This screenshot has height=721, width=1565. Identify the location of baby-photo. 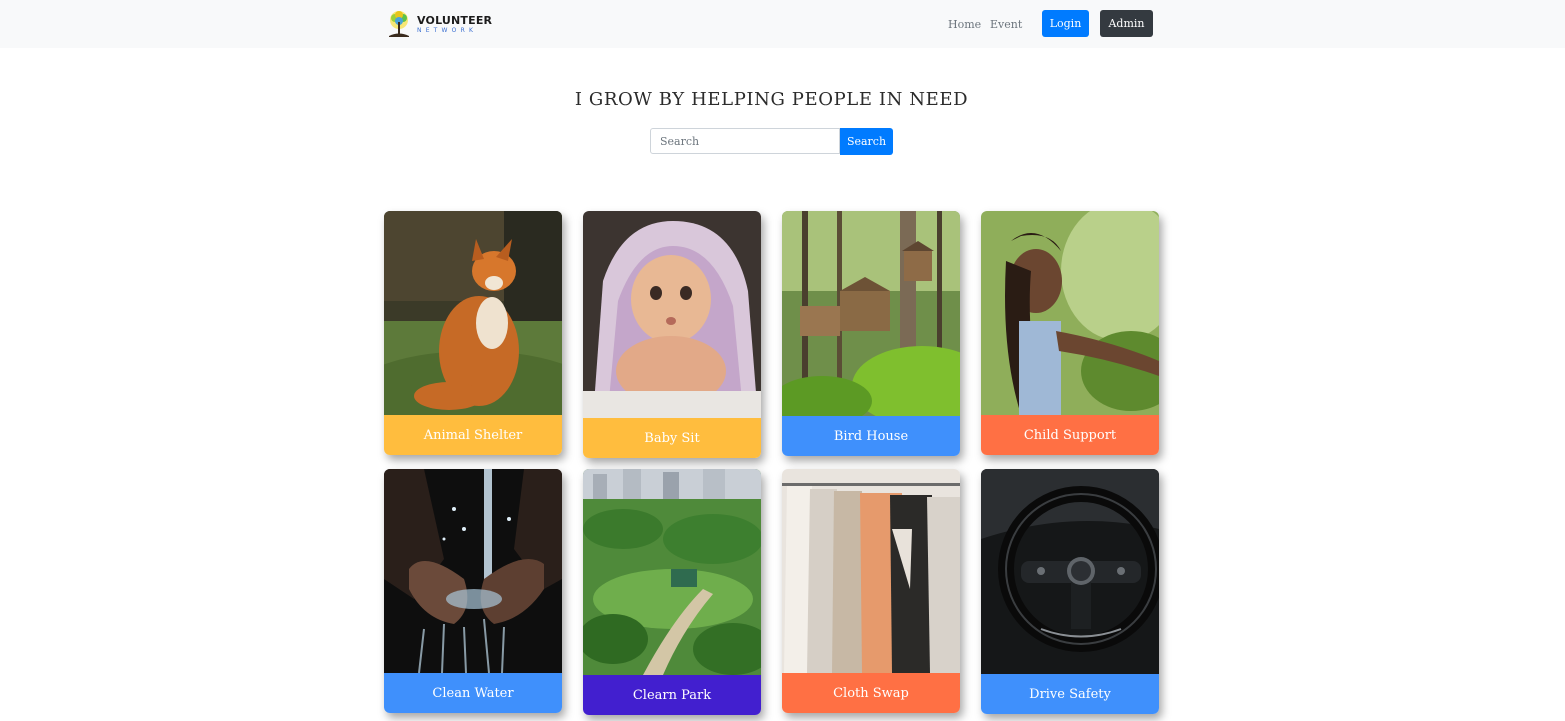
(672, 314).